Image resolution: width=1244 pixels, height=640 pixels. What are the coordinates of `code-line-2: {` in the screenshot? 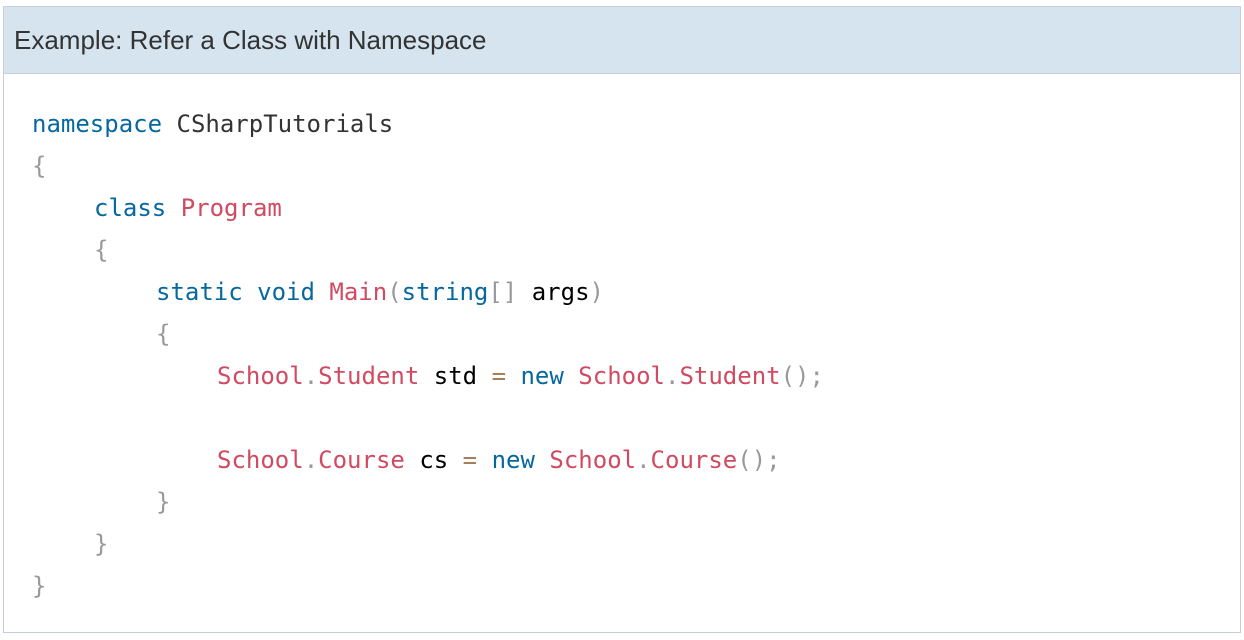 It's located at (631, 166).